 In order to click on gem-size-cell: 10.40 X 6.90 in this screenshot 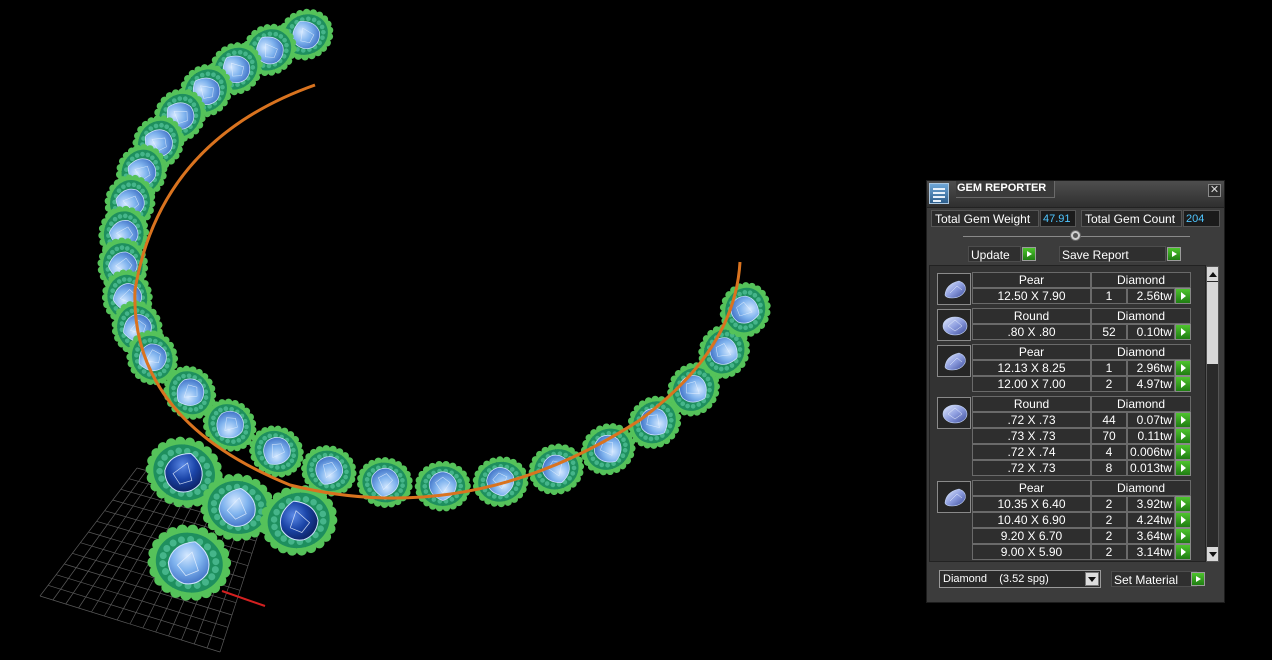, I will do `click(1031, 520)`.